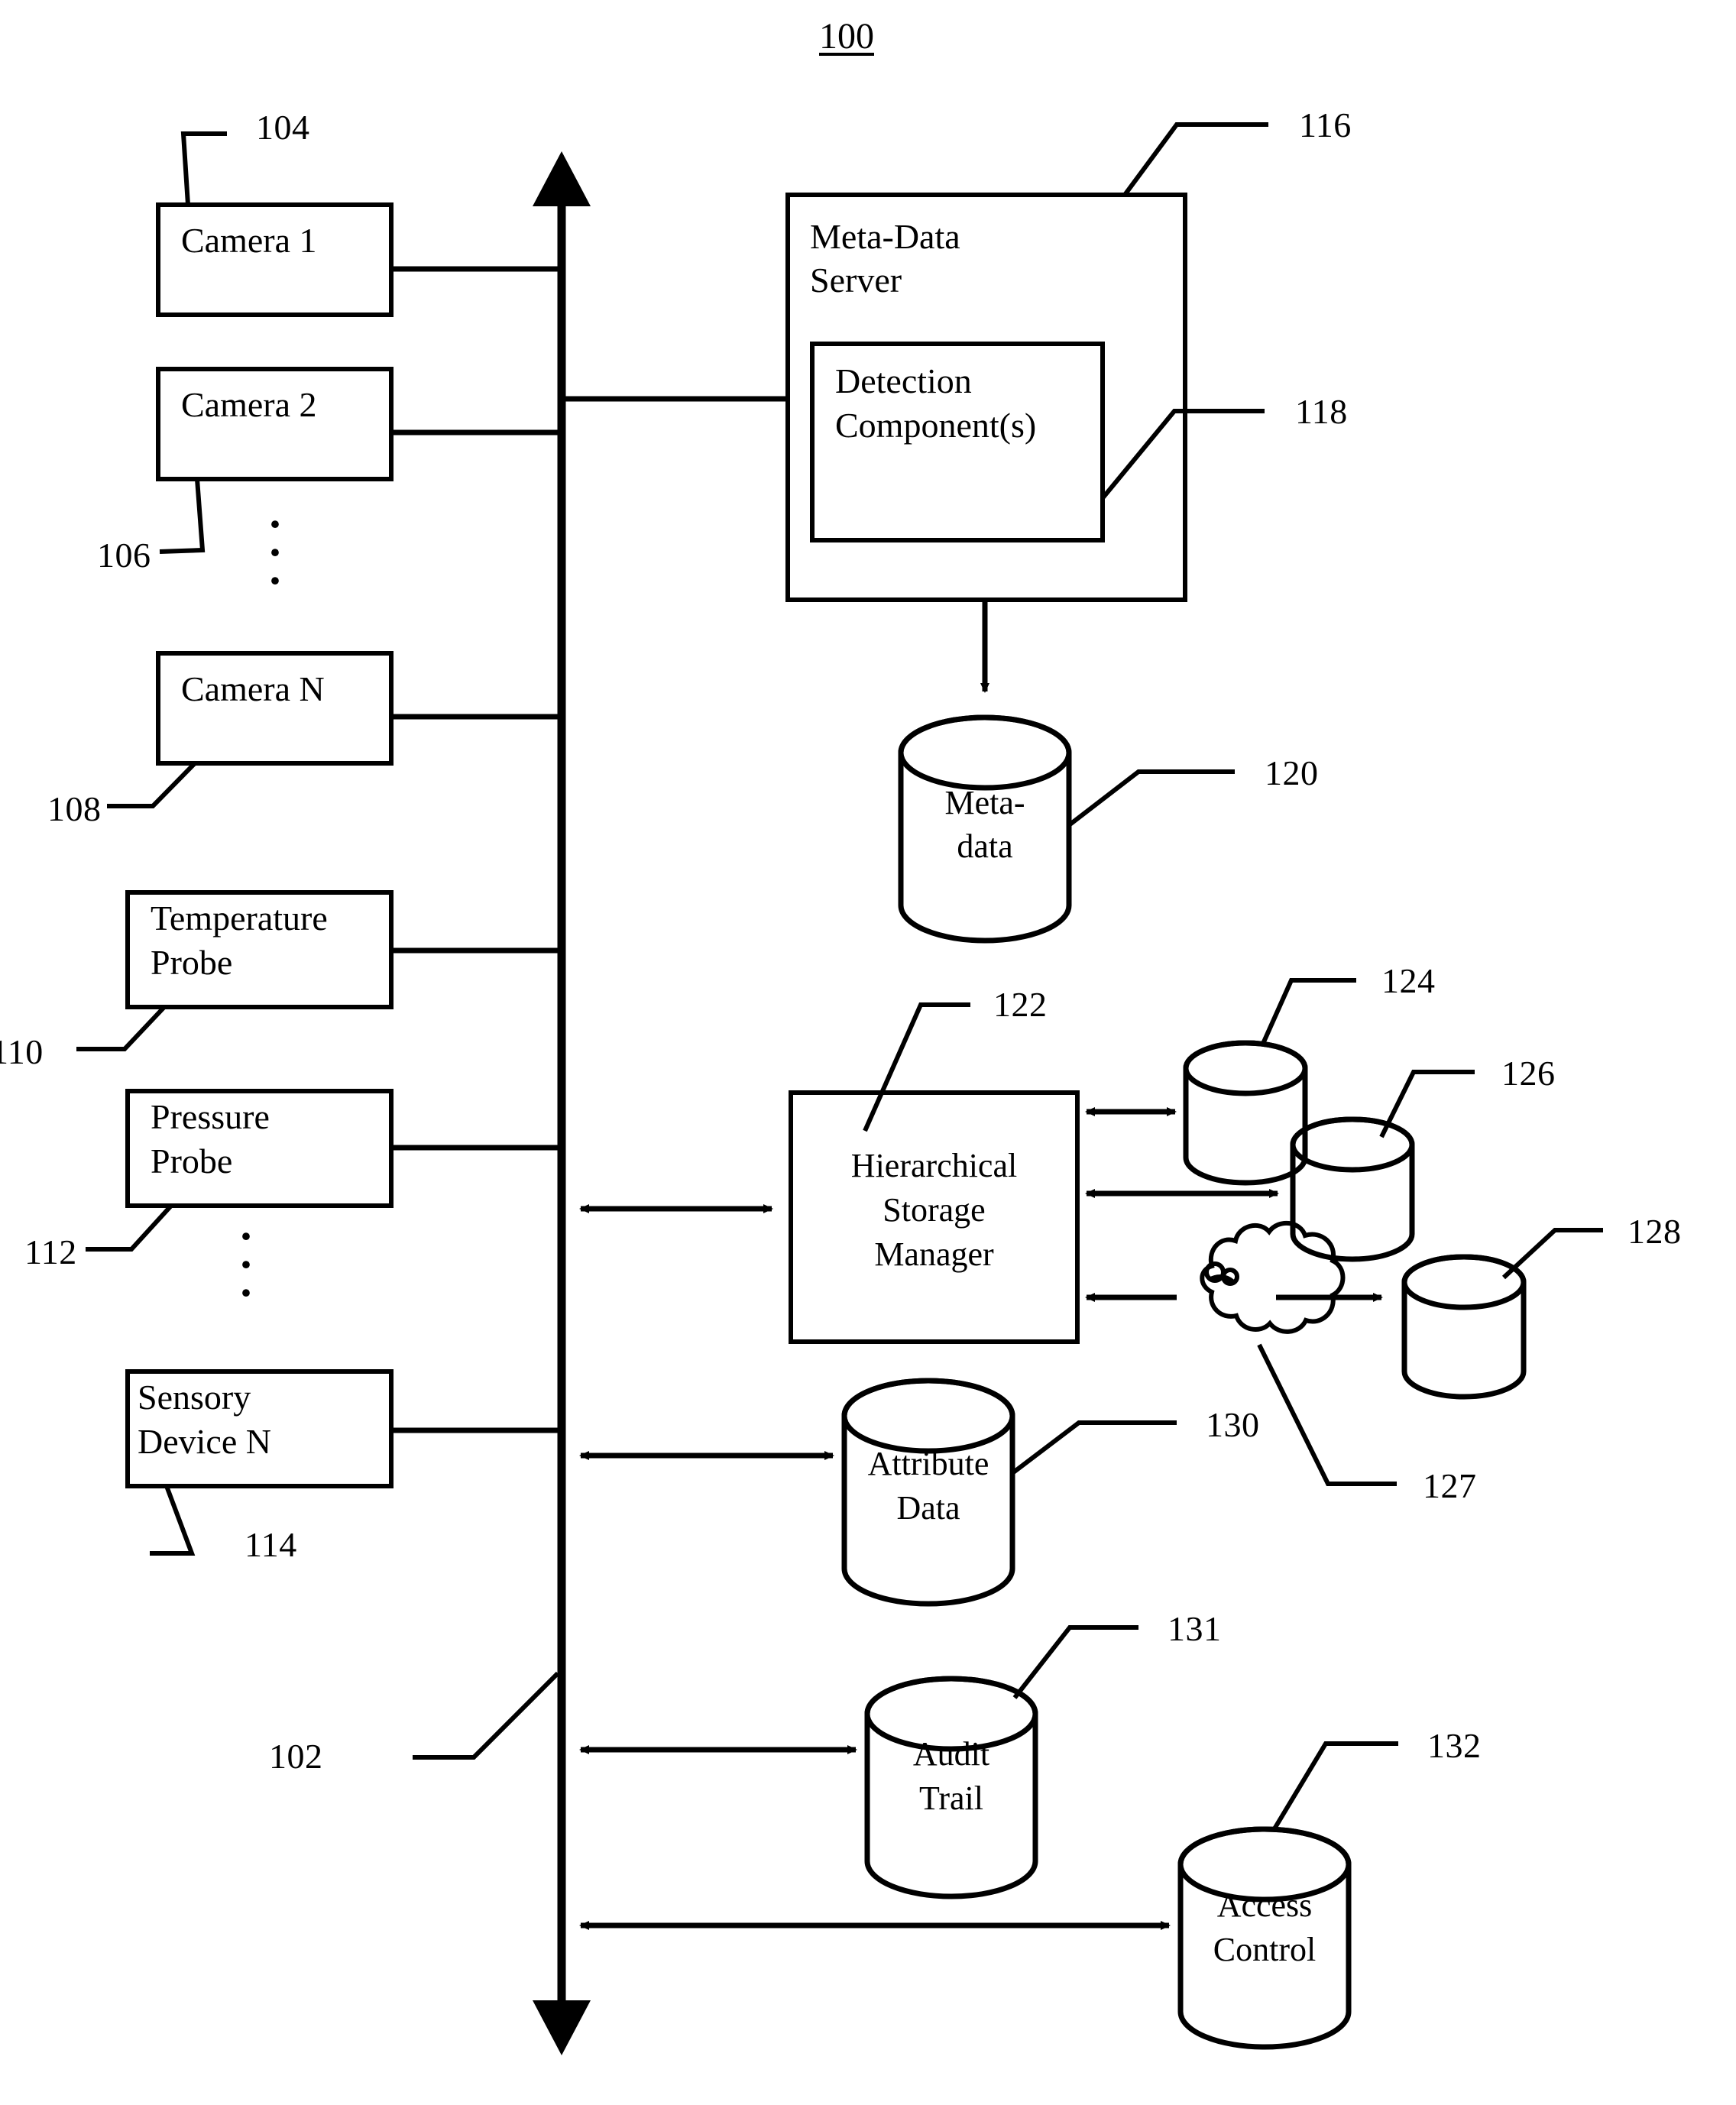 The height and width of the screenshot is (2105, 1736). Describe the element at coordinates (1325, 124) in the screenshot. I see `reference-numeral-116: 116` at that location.